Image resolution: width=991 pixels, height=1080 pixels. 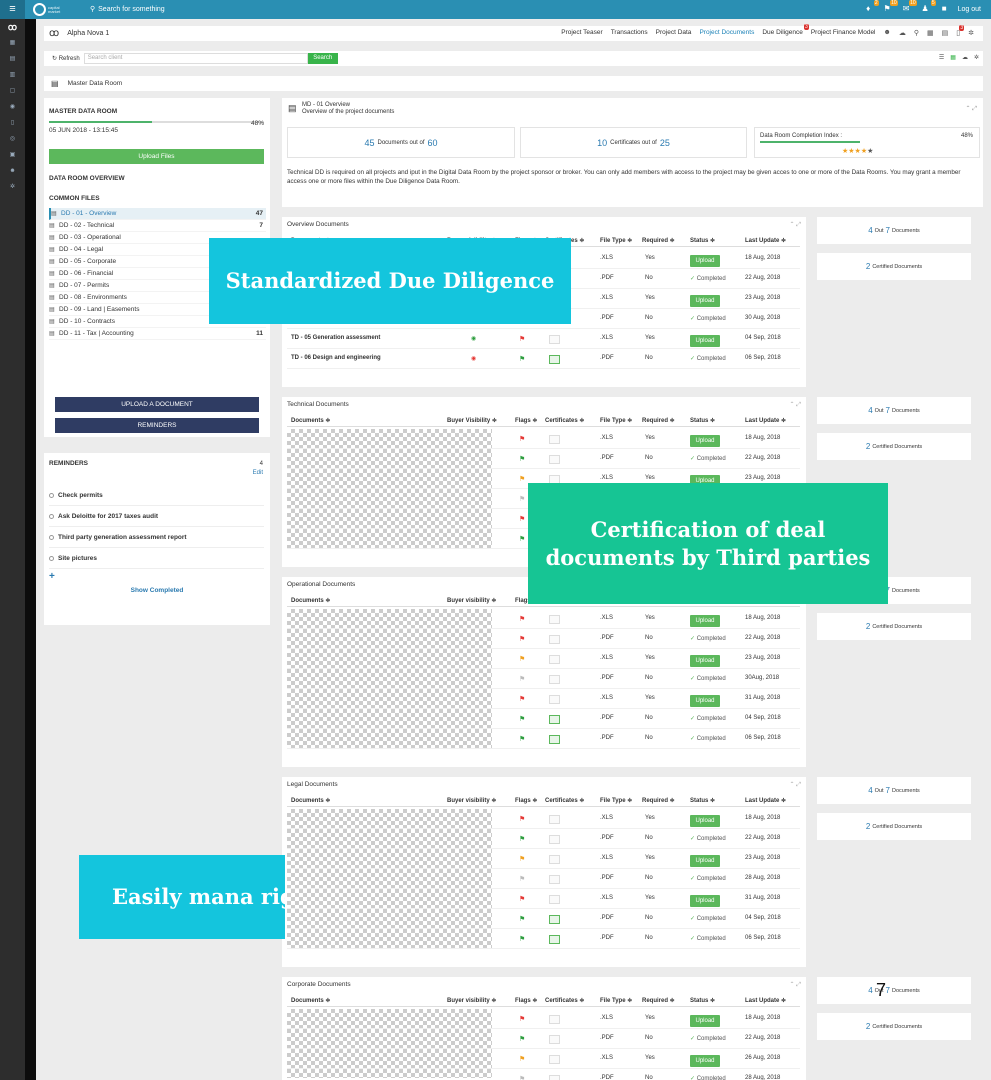 I want to click on reminder-checkbox, so click(x=51, y=537).